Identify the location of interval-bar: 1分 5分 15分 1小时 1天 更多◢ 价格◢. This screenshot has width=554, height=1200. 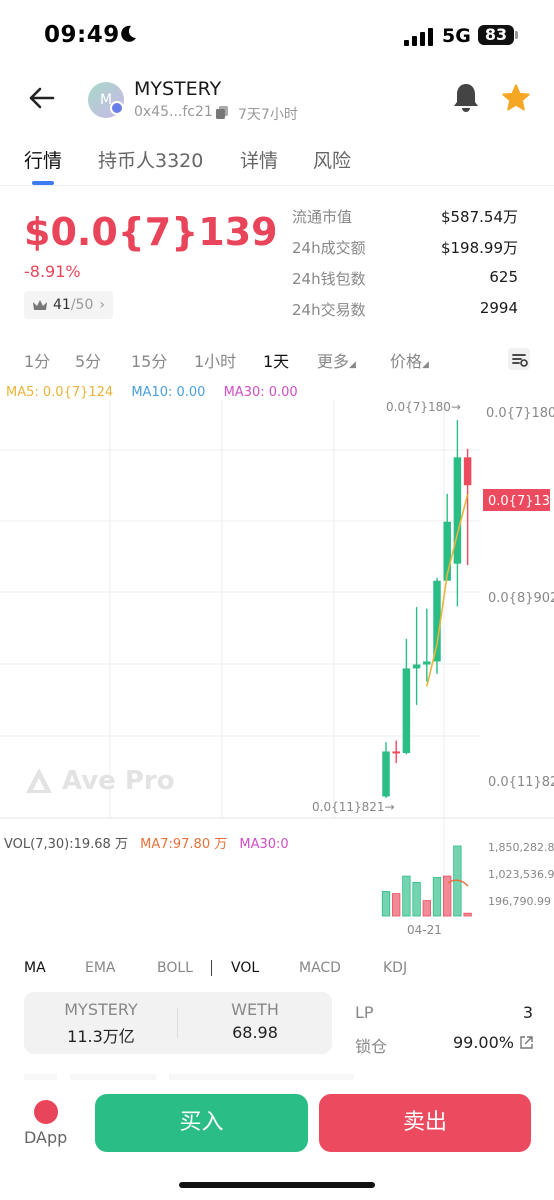
(277, 359).